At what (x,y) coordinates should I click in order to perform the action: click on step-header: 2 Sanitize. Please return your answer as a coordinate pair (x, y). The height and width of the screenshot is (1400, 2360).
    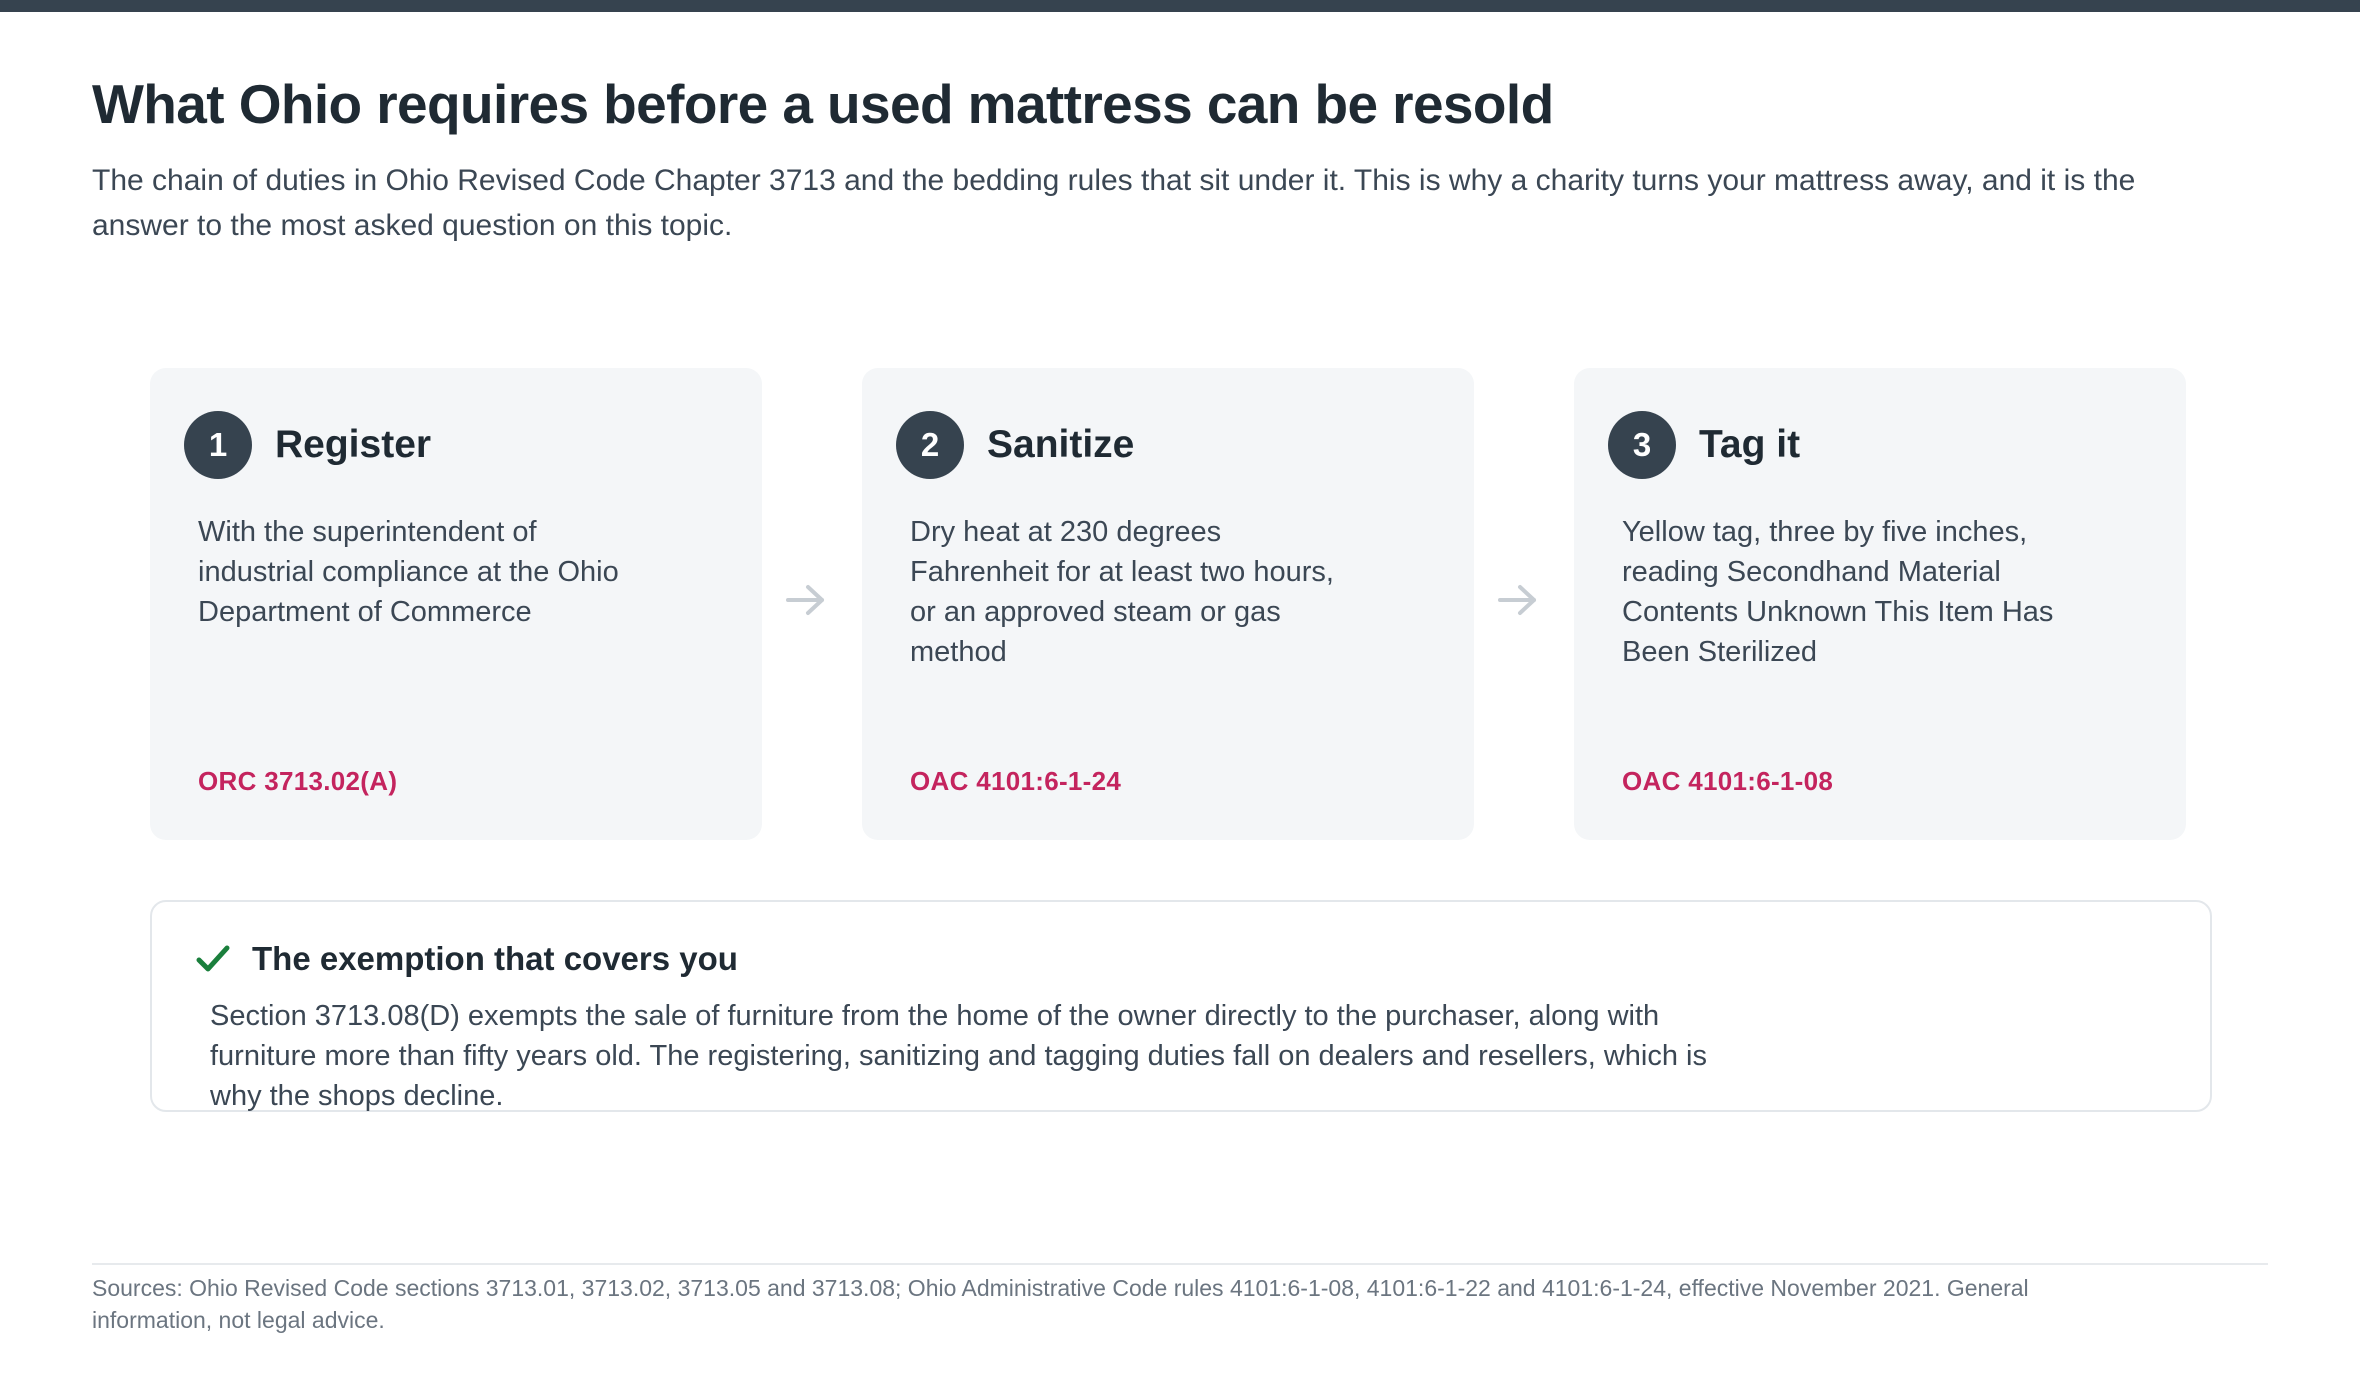
    Looking at the image, I should click on (1015, 445).